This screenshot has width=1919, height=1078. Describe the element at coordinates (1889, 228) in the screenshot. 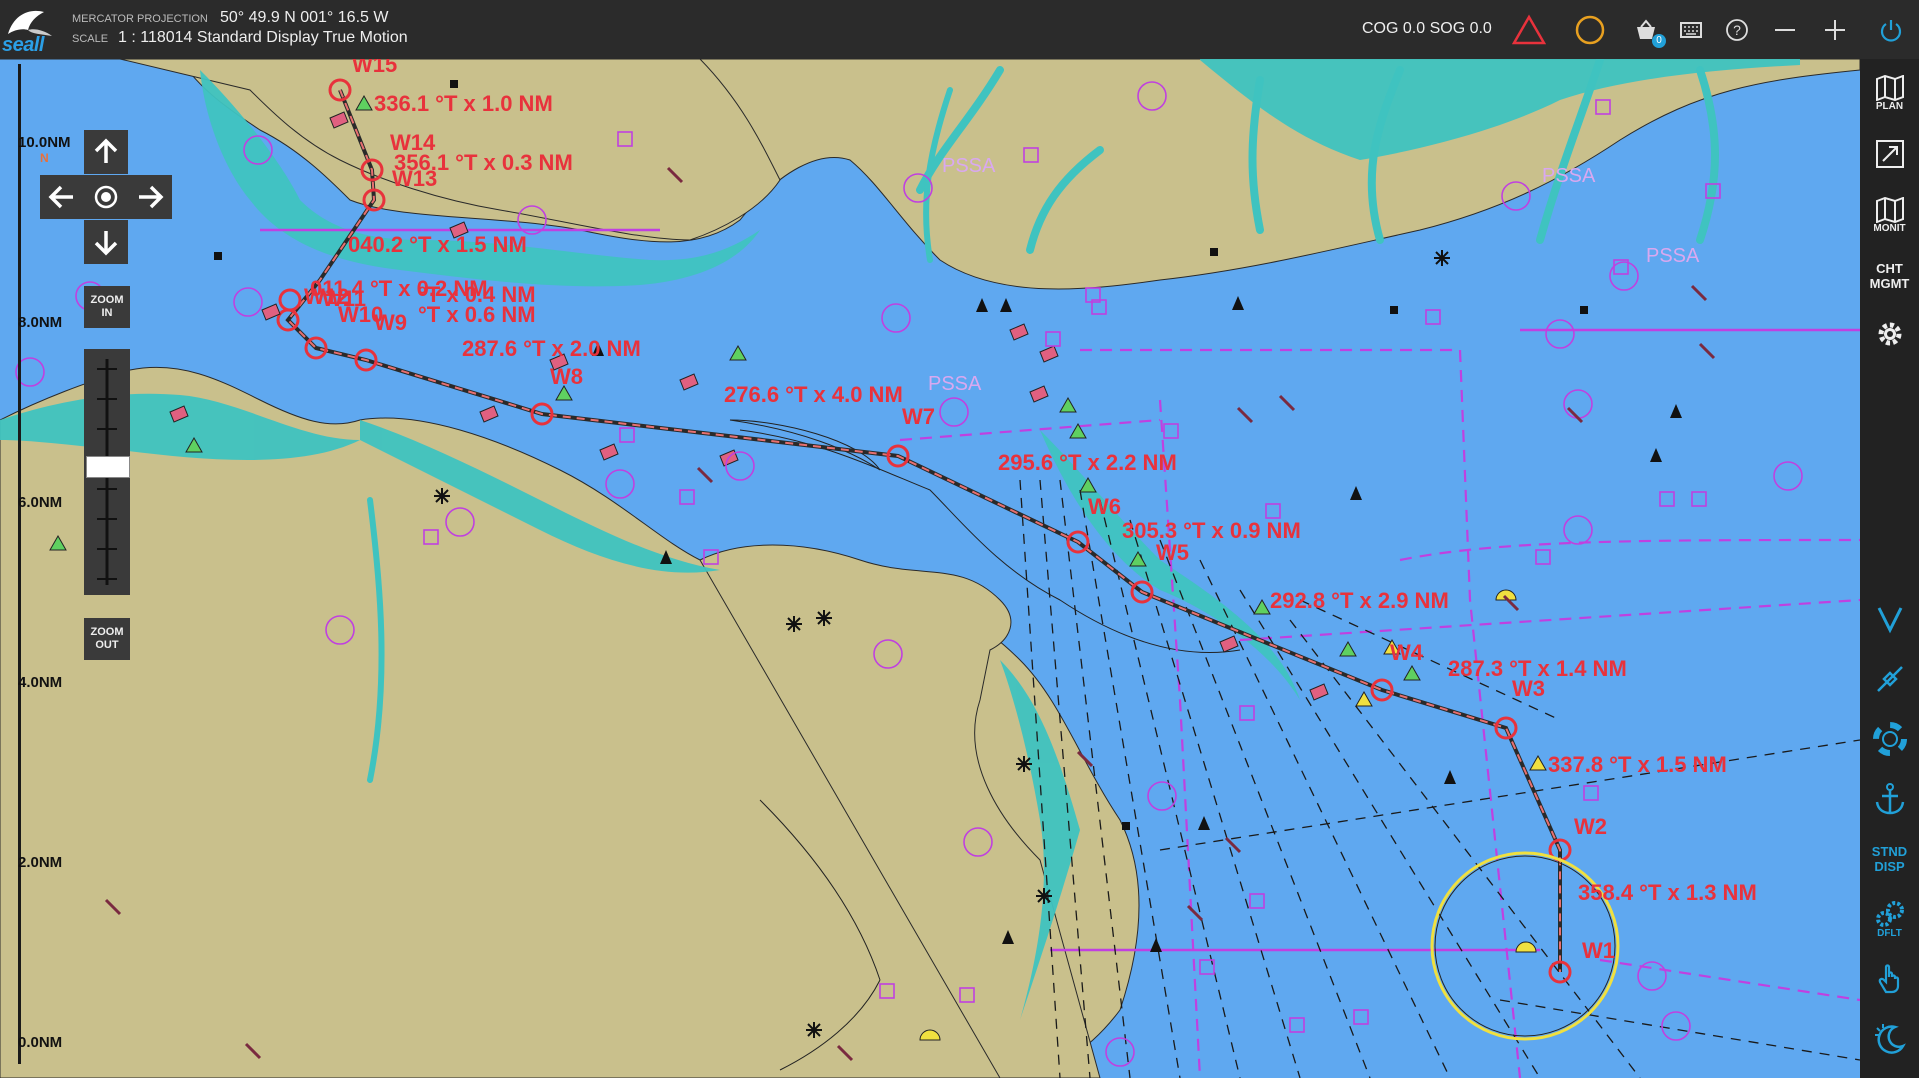

I see `monit-label: MONIT` at that location.